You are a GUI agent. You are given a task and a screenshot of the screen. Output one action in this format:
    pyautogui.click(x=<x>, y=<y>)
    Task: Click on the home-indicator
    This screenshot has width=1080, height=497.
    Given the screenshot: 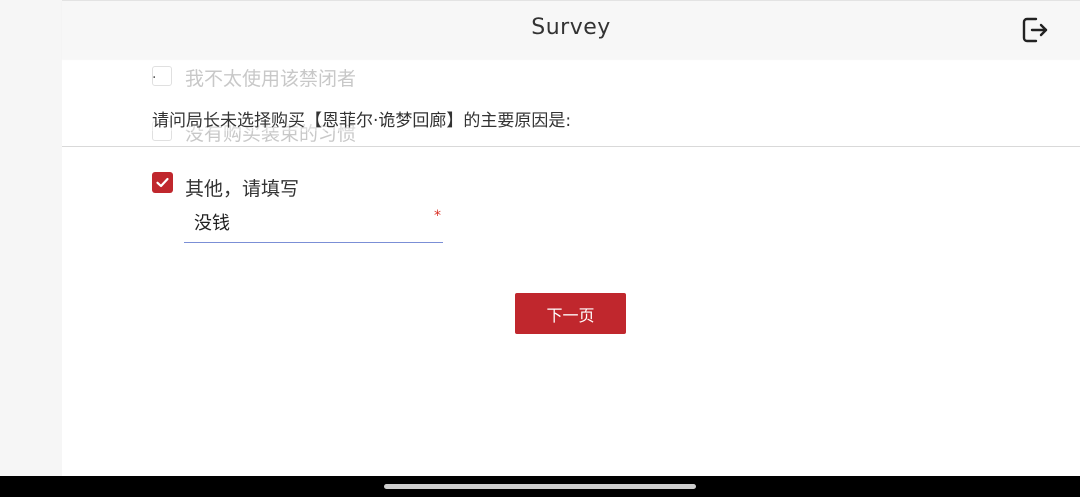 What is the action you would take?
    pyautogui.click(x=540, y=486)
    